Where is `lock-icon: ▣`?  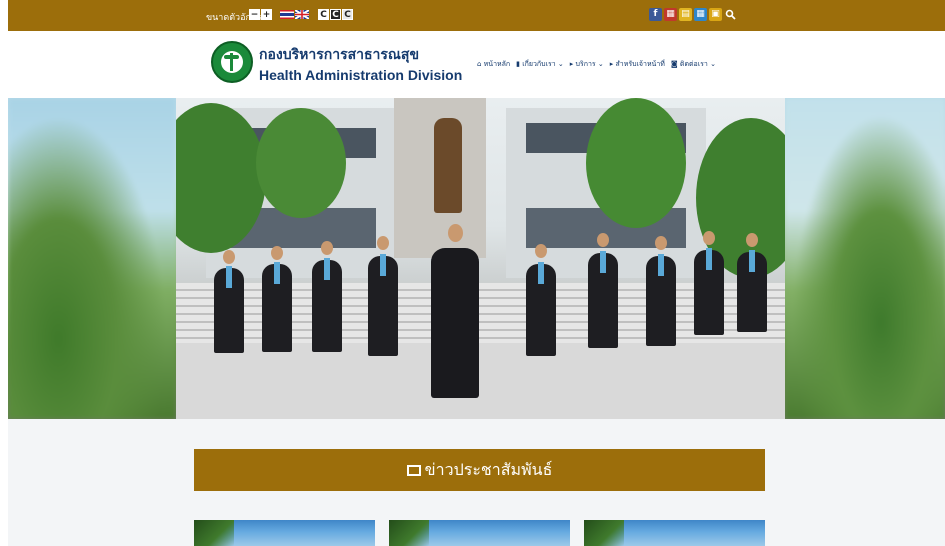
lock-icon: ▣ is located at coordinates (715, 14).